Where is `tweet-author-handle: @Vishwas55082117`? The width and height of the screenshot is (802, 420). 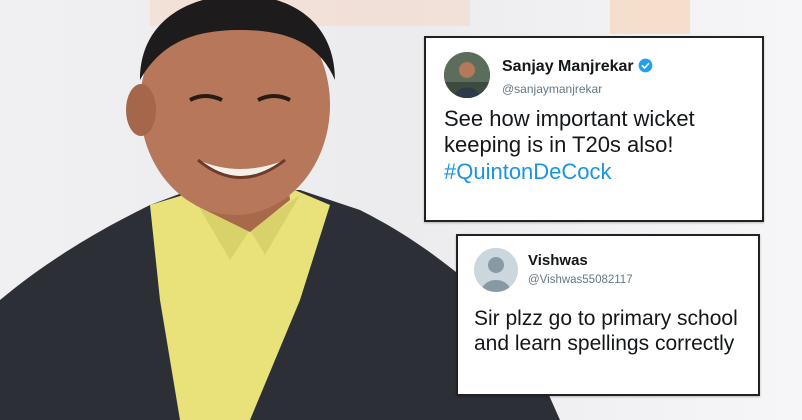
tweet-author-handle: @Vishwas55082117 is located at coordinates (580, 280).